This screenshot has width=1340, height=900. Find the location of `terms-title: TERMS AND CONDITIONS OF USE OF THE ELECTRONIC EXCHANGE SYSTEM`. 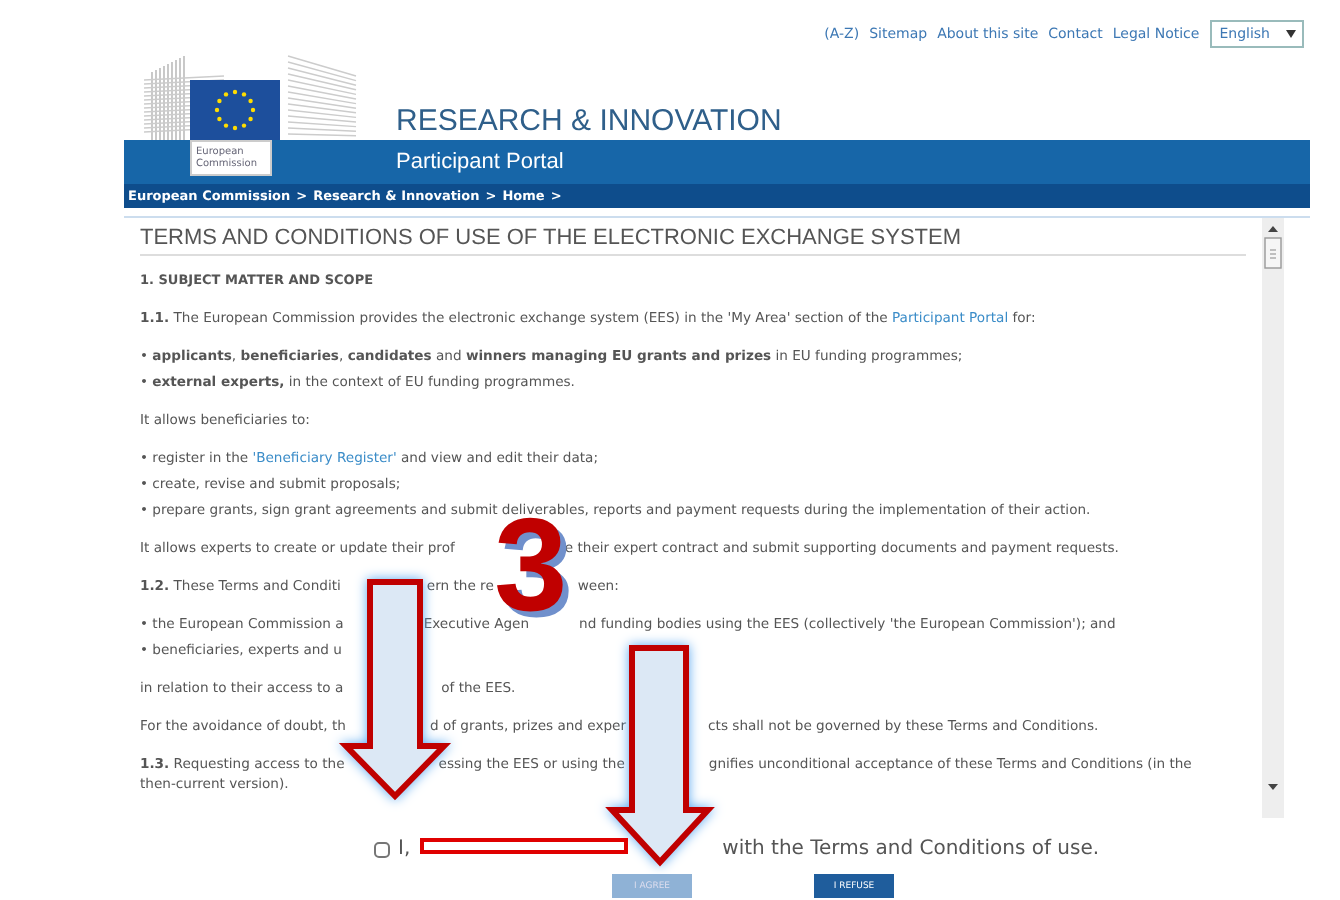

terms-title: TERMS AND CONDITIONS OF USE OF THE ELECTRONIC EXCHANGE SYSTEM is located at coordinates (693, 243).